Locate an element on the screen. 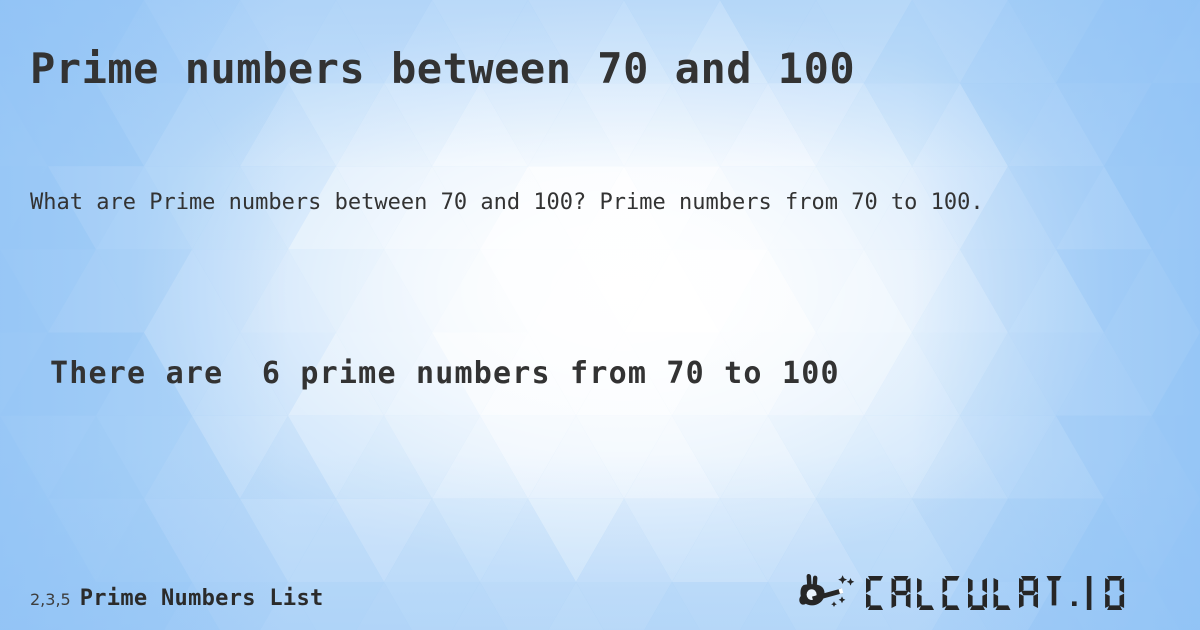 Image resolution: width=1200 pixels, height=630 pixels. hand-magic-wand-icon is located at coordinates (827, 590).